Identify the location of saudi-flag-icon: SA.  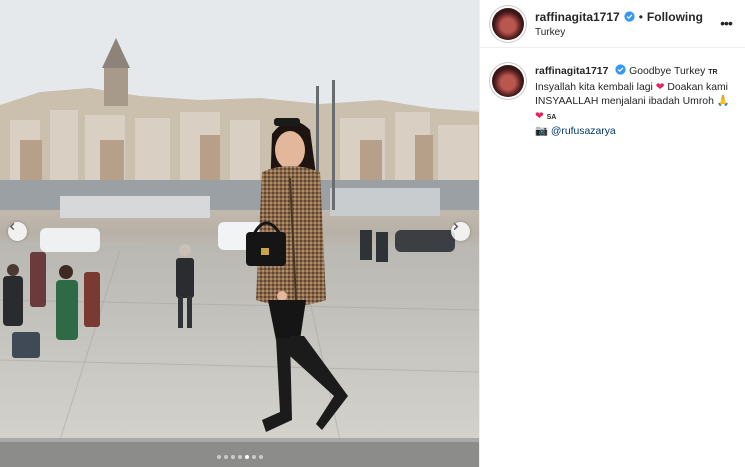
(551, 117).